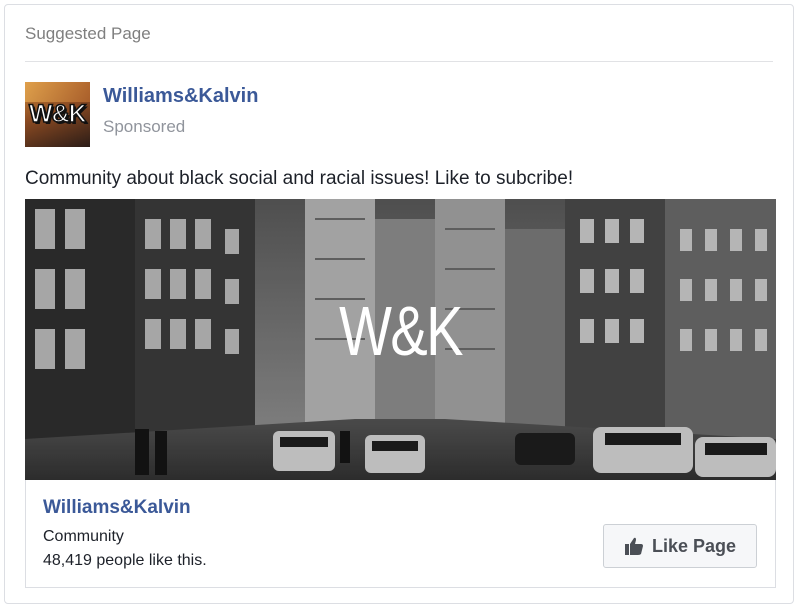 The image size is (800, 604). I want to click on like-page-label: Like Page, so click(694, 545).